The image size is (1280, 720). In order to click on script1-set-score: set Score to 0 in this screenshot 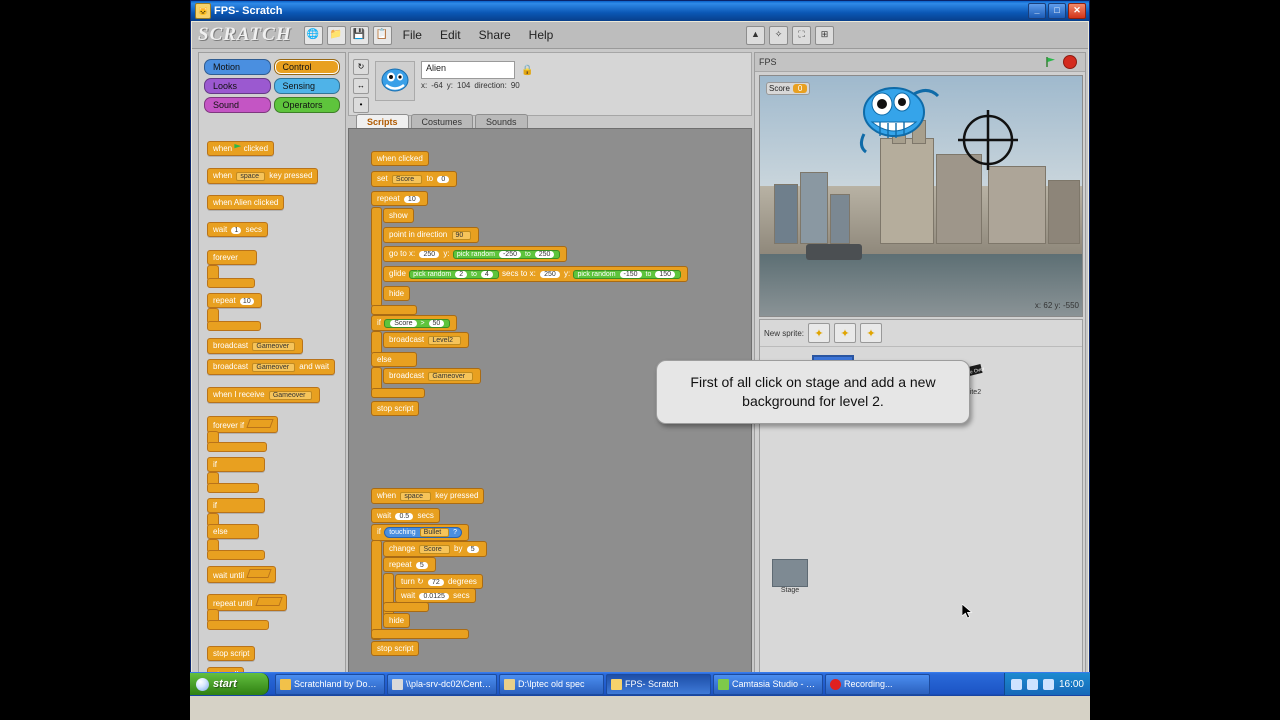, I will do `click(414, 179)`.